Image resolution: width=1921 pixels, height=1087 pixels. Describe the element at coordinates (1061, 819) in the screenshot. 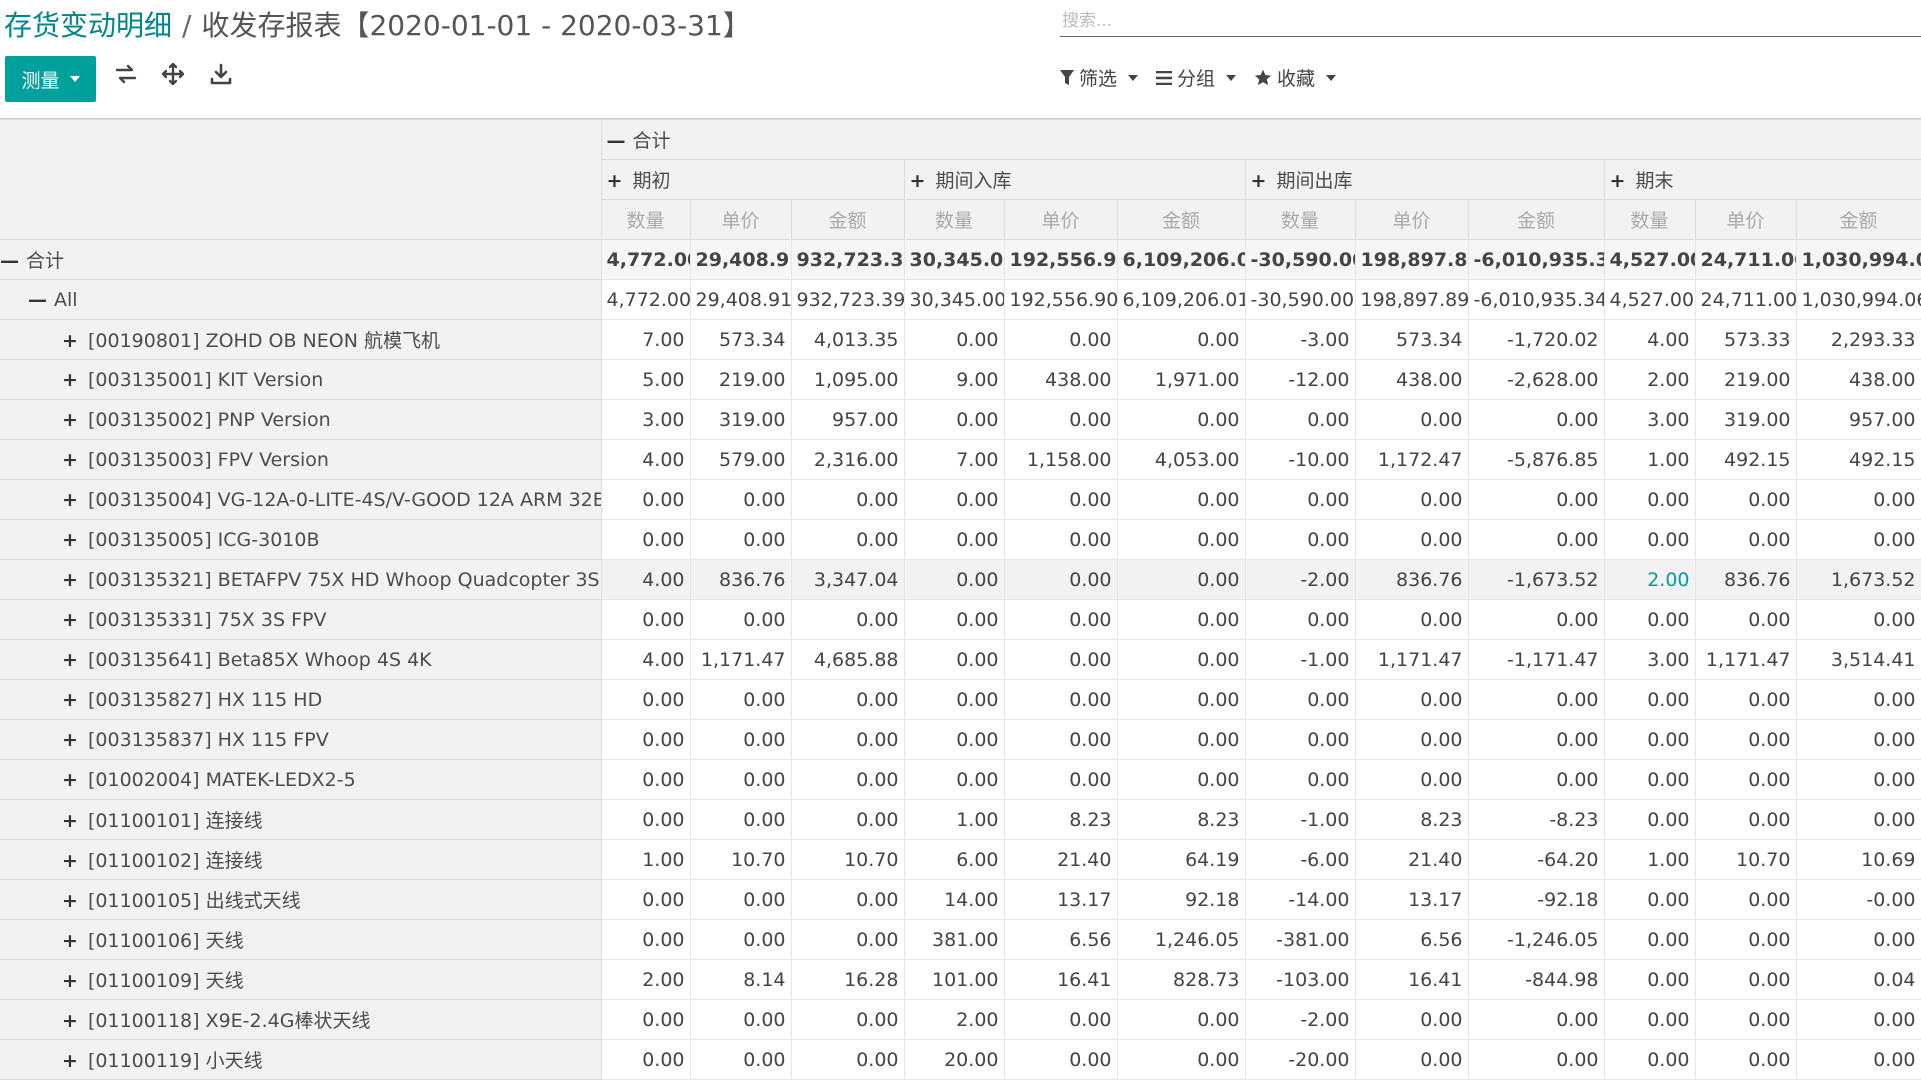

I see `pivot-cell: 8.23` at that location.